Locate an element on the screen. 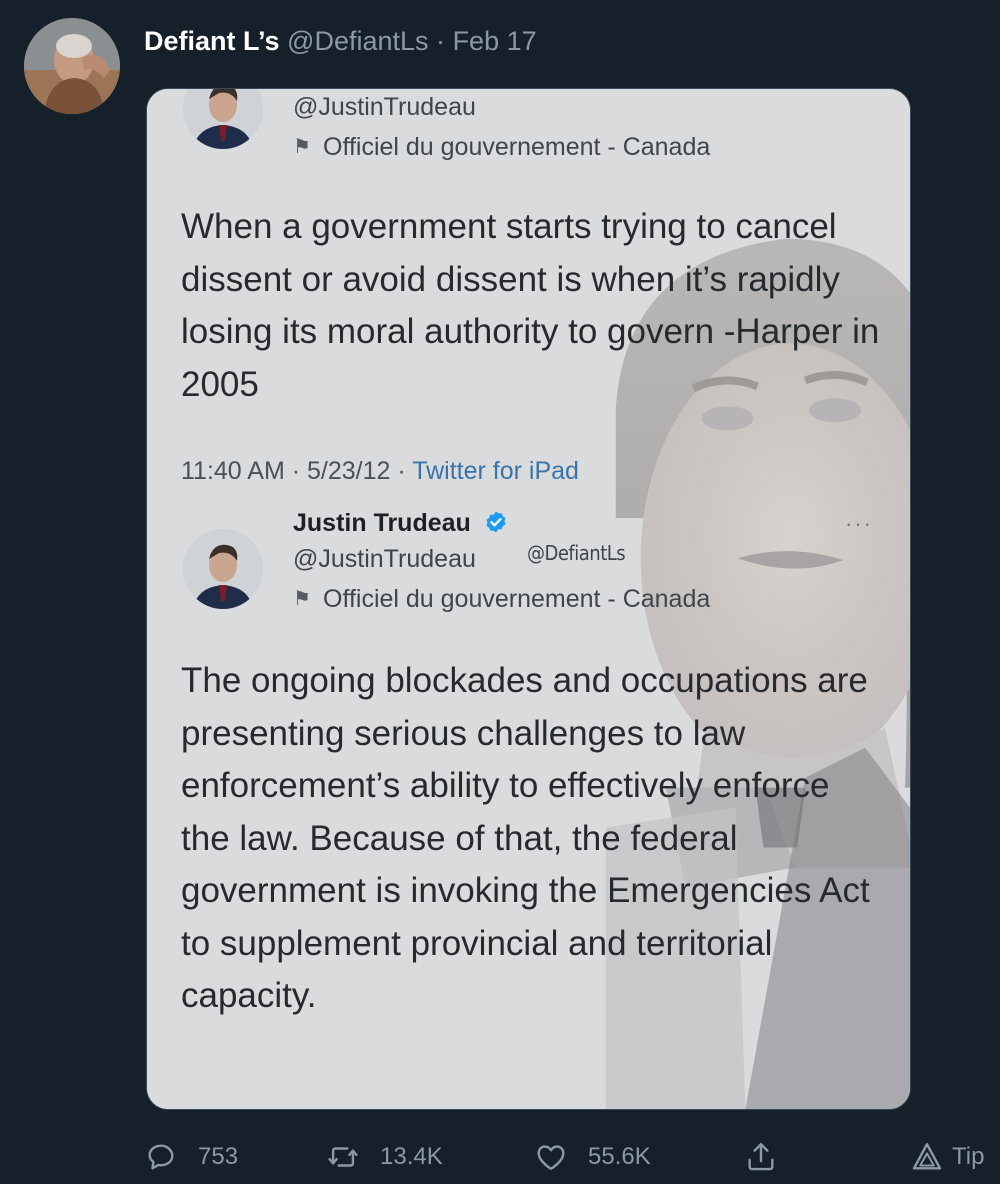 The image size is (1000, 1184). reply-avatar is located at coordinates (223, 569).